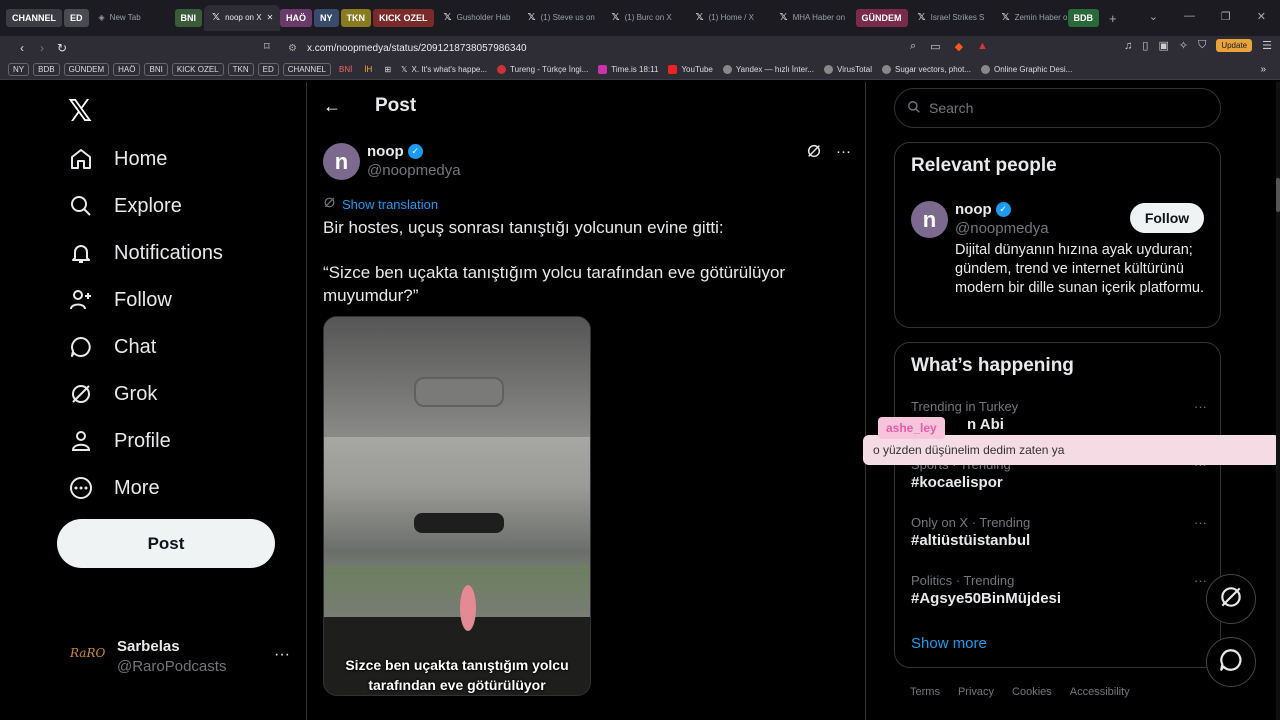  What do you see at coordinates (34, 18) in the screenshot?
I see `tab-group-channel: CHANNEL` at bounding box center [34, 18].